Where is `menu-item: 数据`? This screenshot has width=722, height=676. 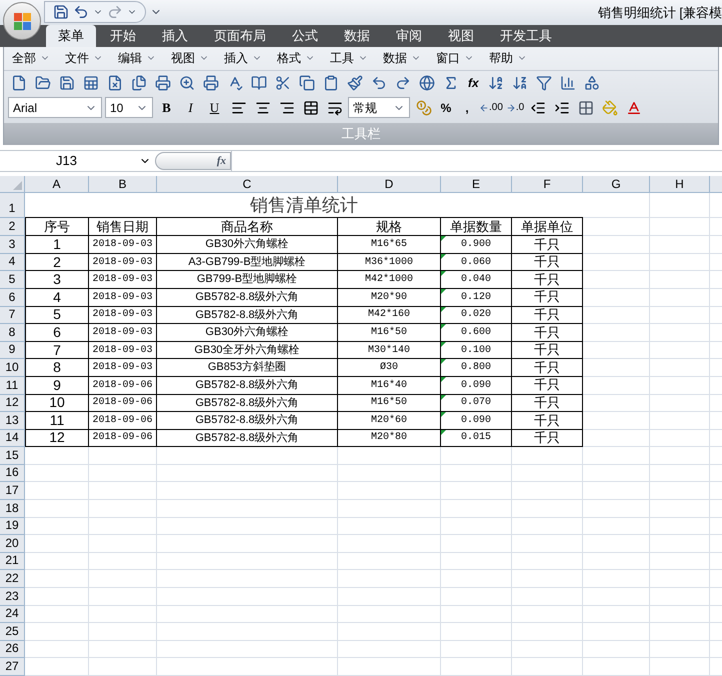
menu-item: 数据 is located at coordinates (402, 58).